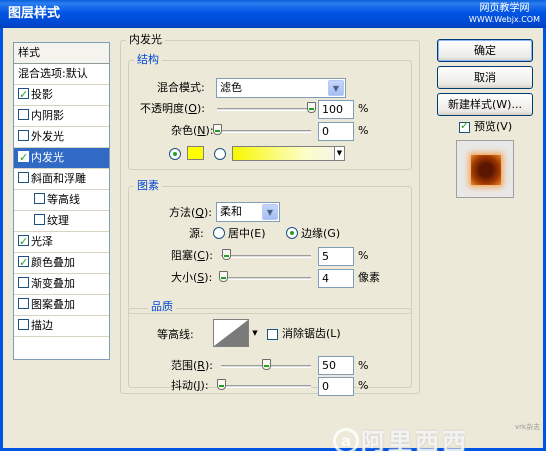 The height and width of the screenshot is (451, 546). I want to click on size-label: 大小(S):, so click(192, 277).